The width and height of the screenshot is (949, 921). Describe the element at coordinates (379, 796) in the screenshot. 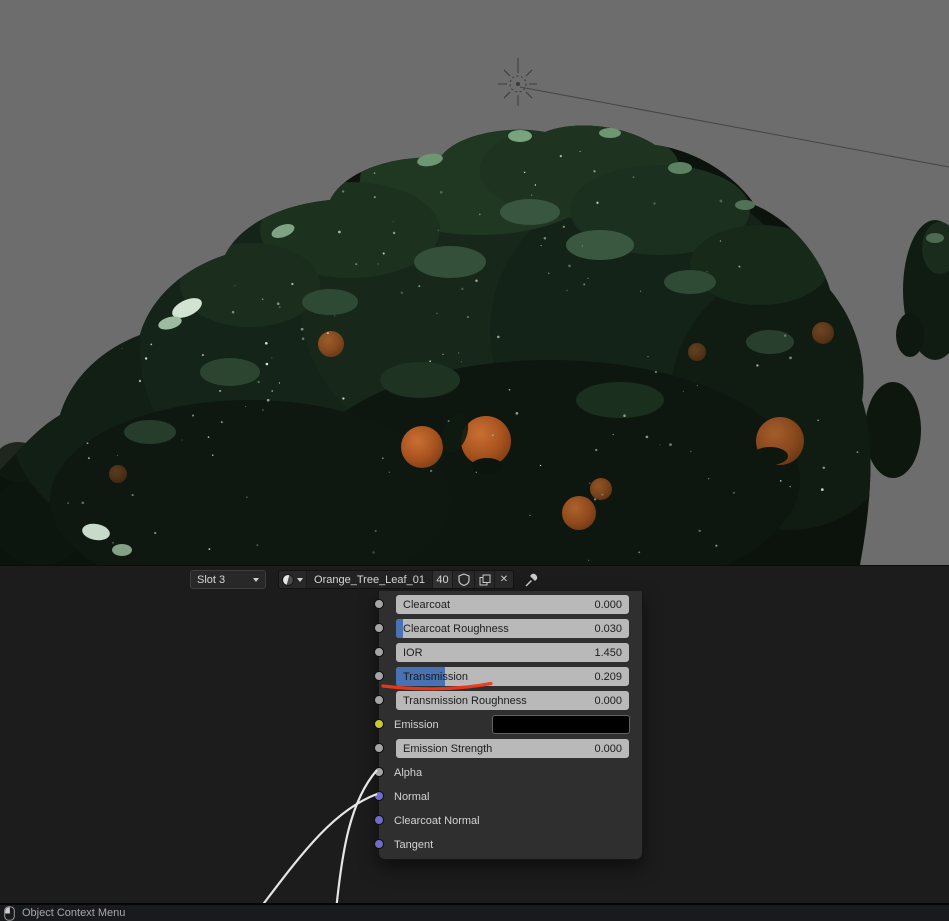

I see `socket-normal` at that location.